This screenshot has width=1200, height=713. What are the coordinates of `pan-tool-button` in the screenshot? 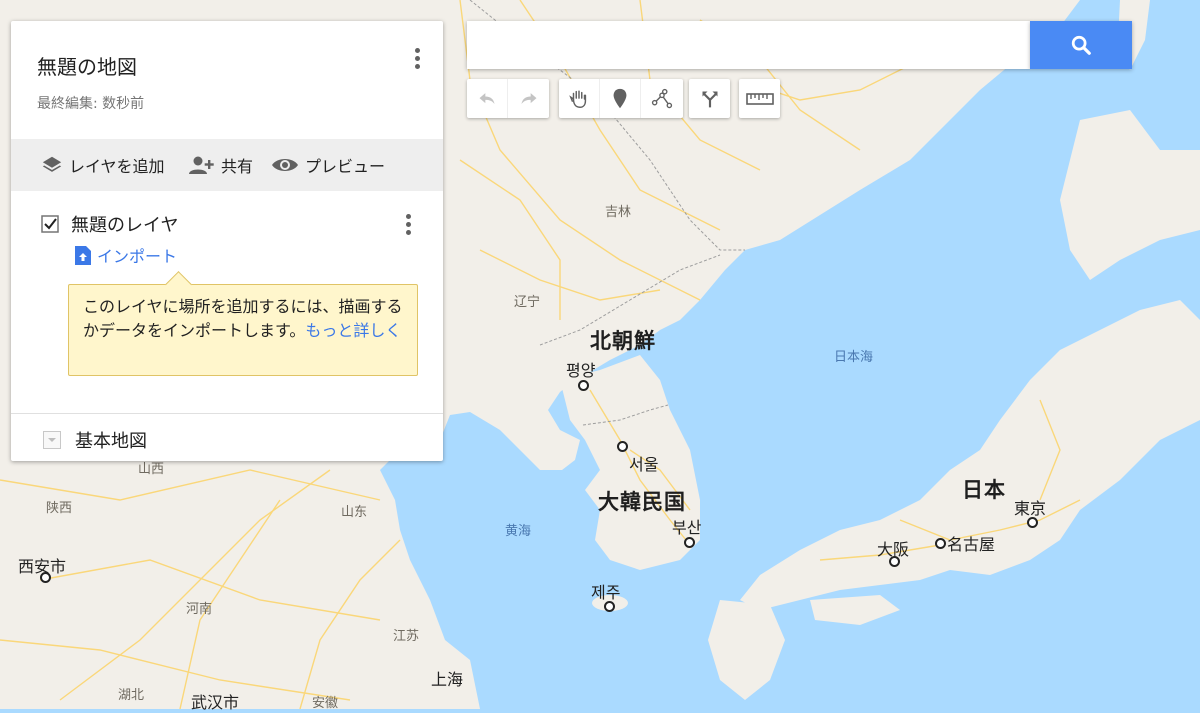 It's located at (579, 98).